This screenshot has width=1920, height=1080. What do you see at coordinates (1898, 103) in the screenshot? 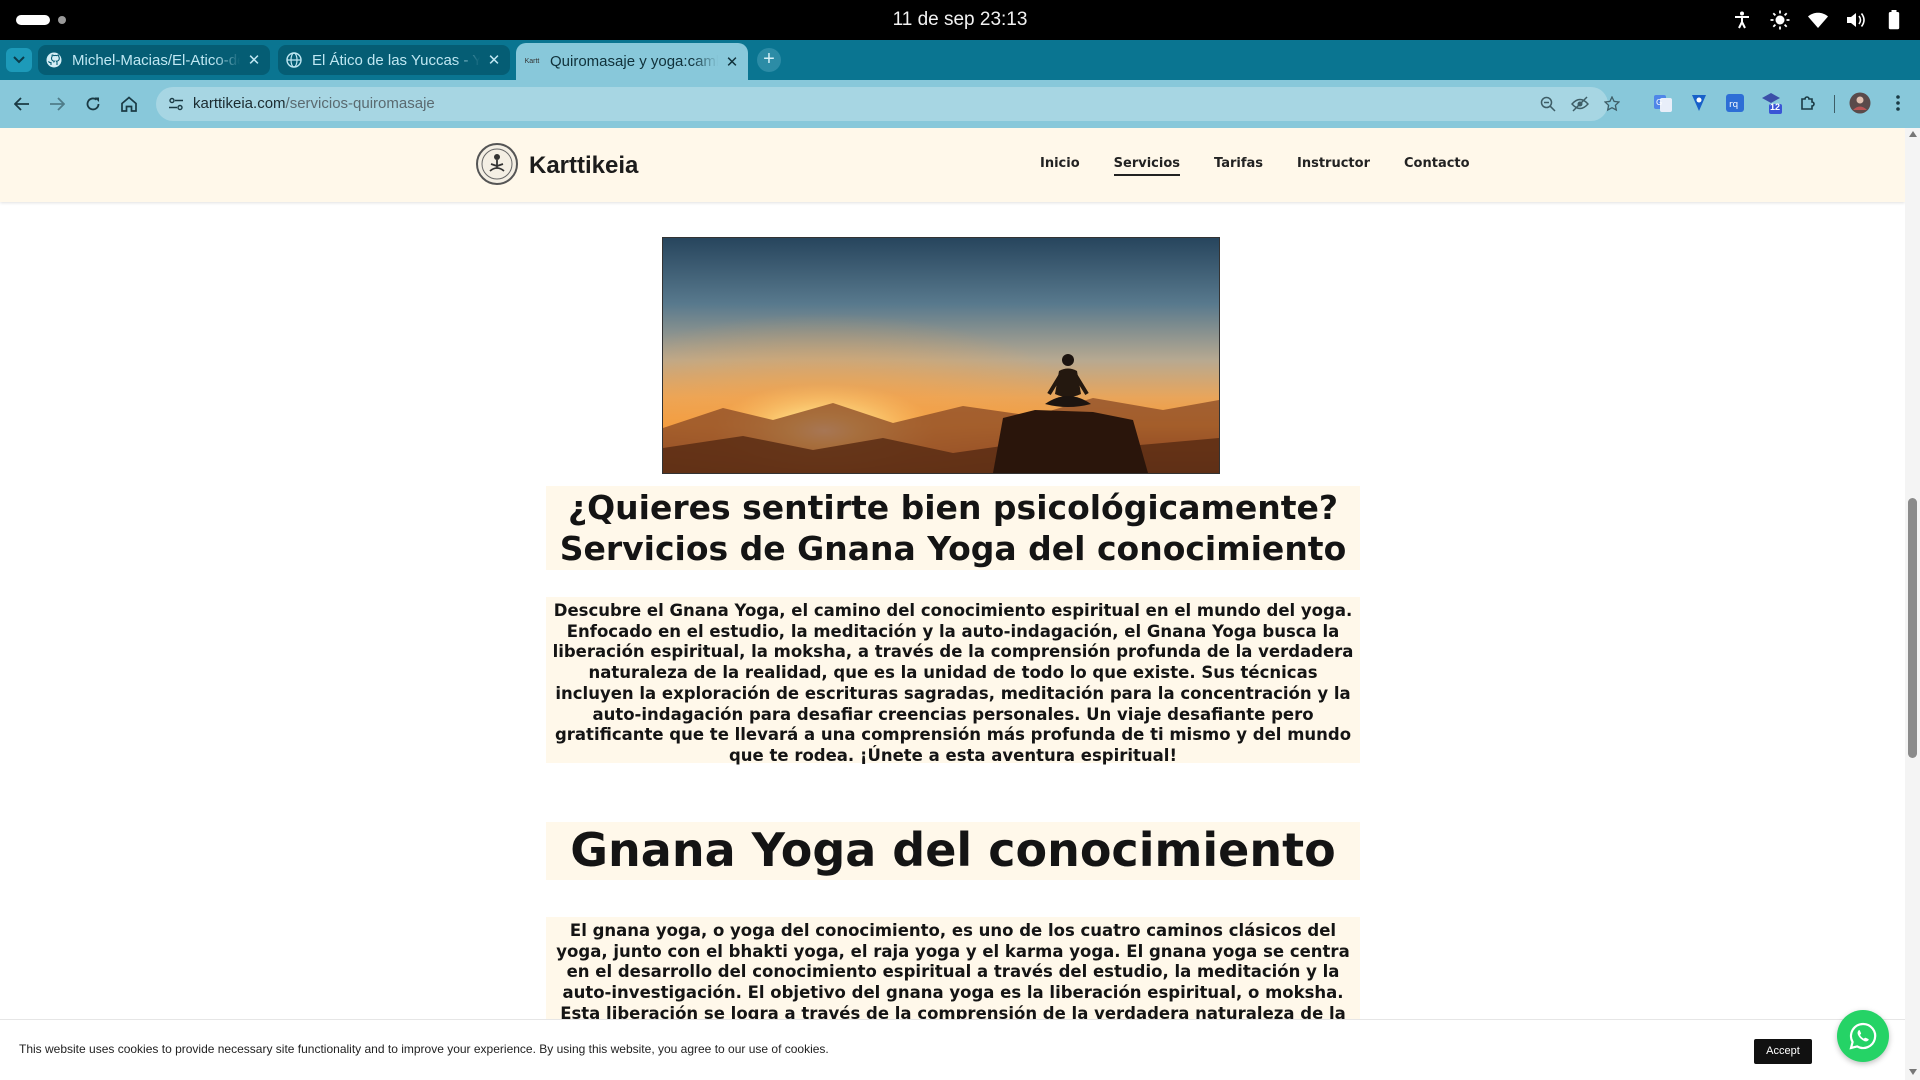
I see `chrome-menu-icon` at bounding box center [1898, 103].